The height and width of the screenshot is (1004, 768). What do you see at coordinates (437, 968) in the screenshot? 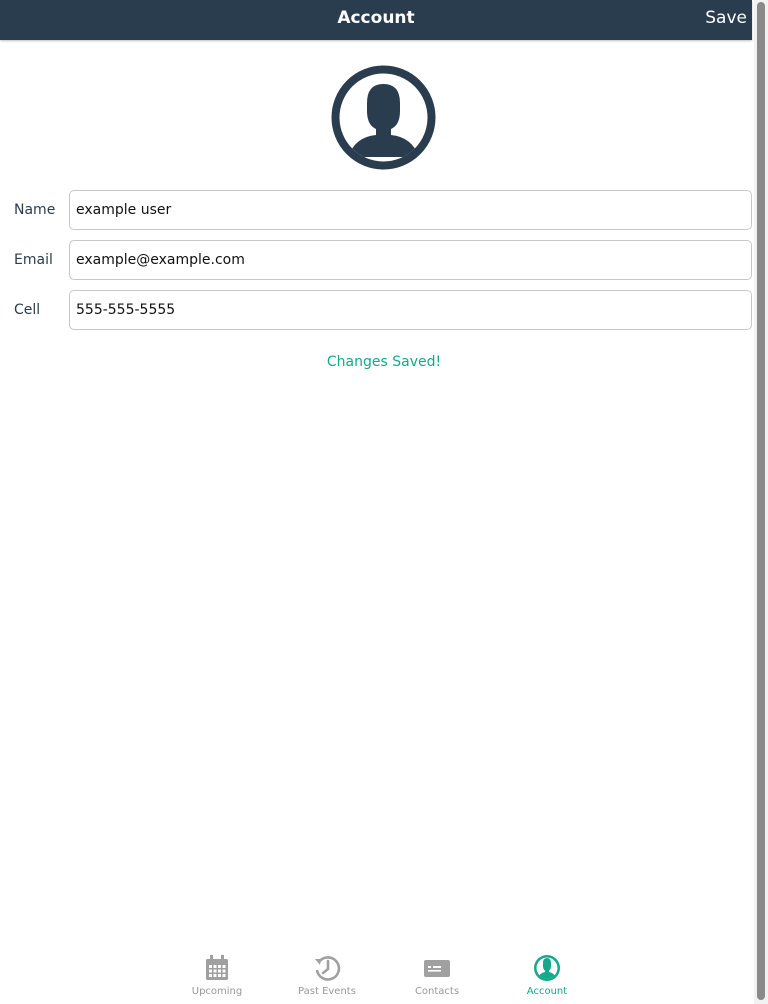
I see `contact-card-icon` at bounding box center [437, 968].